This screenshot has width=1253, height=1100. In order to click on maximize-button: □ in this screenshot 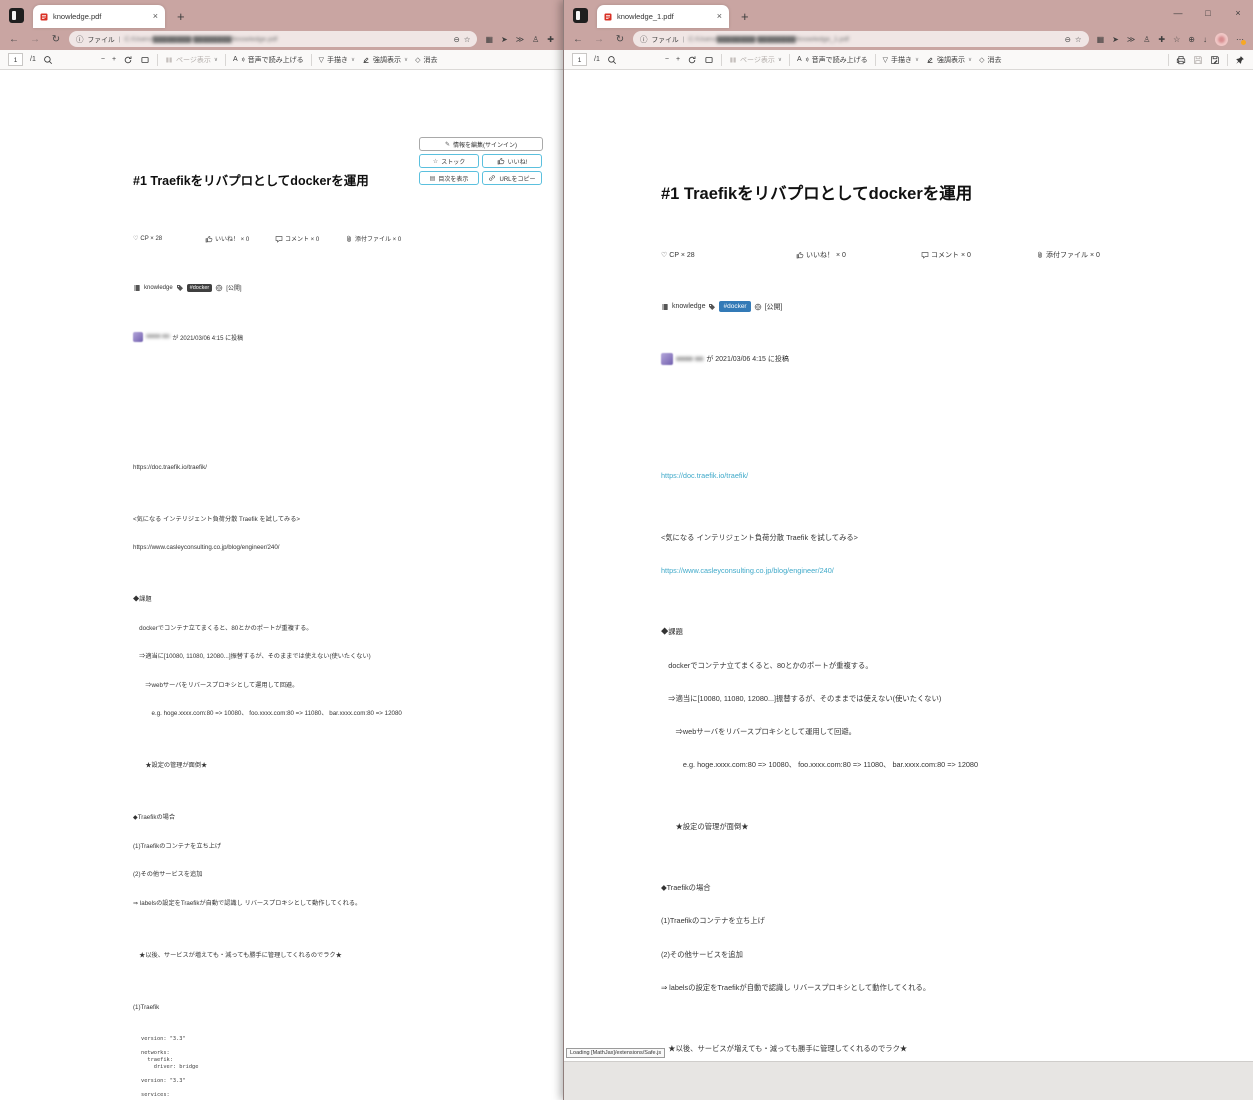, I will do `click(1208, 13)`.